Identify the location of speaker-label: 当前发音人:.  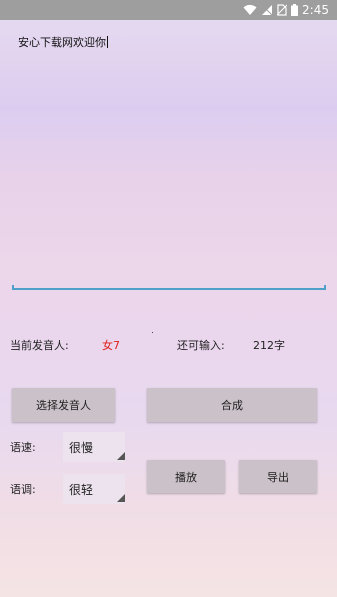
(39, 345).